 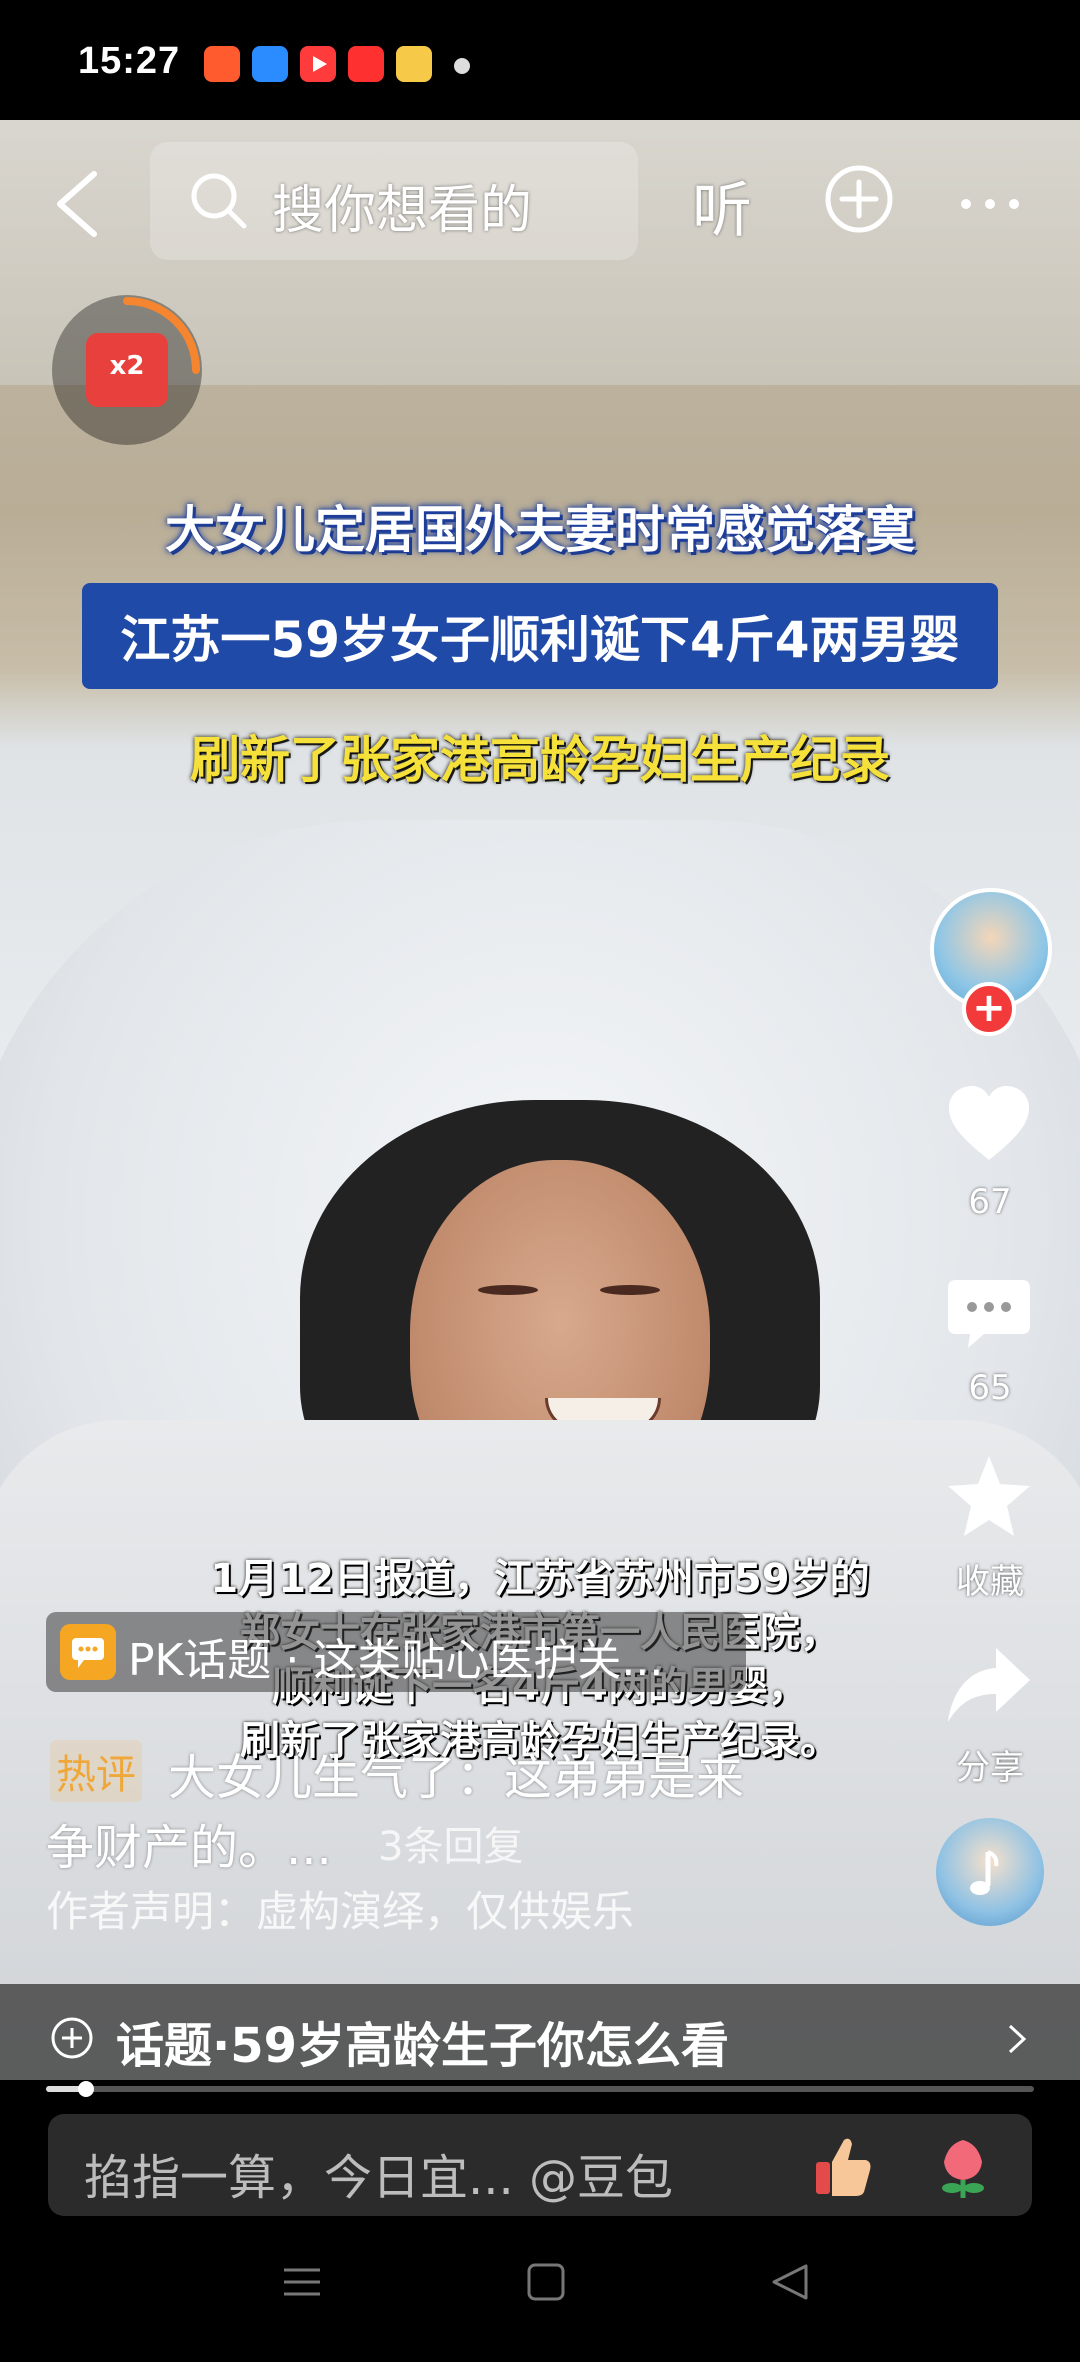 What do you see at coordinates (540, 1579) in the screenshot?
I see `video-subtitle-line: 1月12日报道，江苏省苏州市59岁的` at bounding box center [540, 1579].